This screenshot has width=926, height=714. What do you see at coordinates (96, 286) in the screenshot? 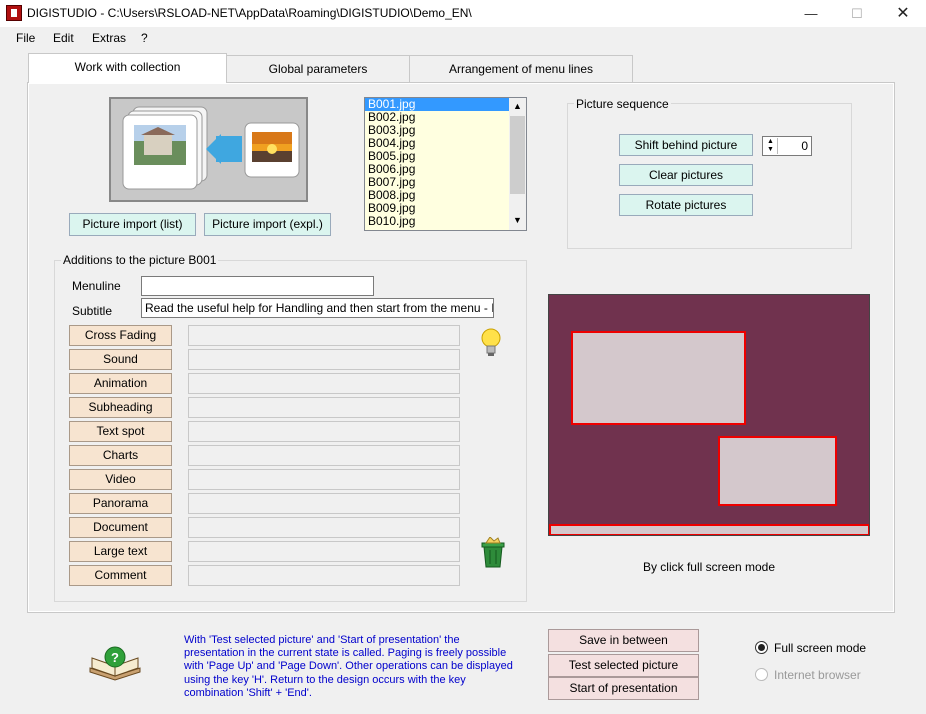
I see `menuline-label: Menuline` at bounding box center [96, 286].